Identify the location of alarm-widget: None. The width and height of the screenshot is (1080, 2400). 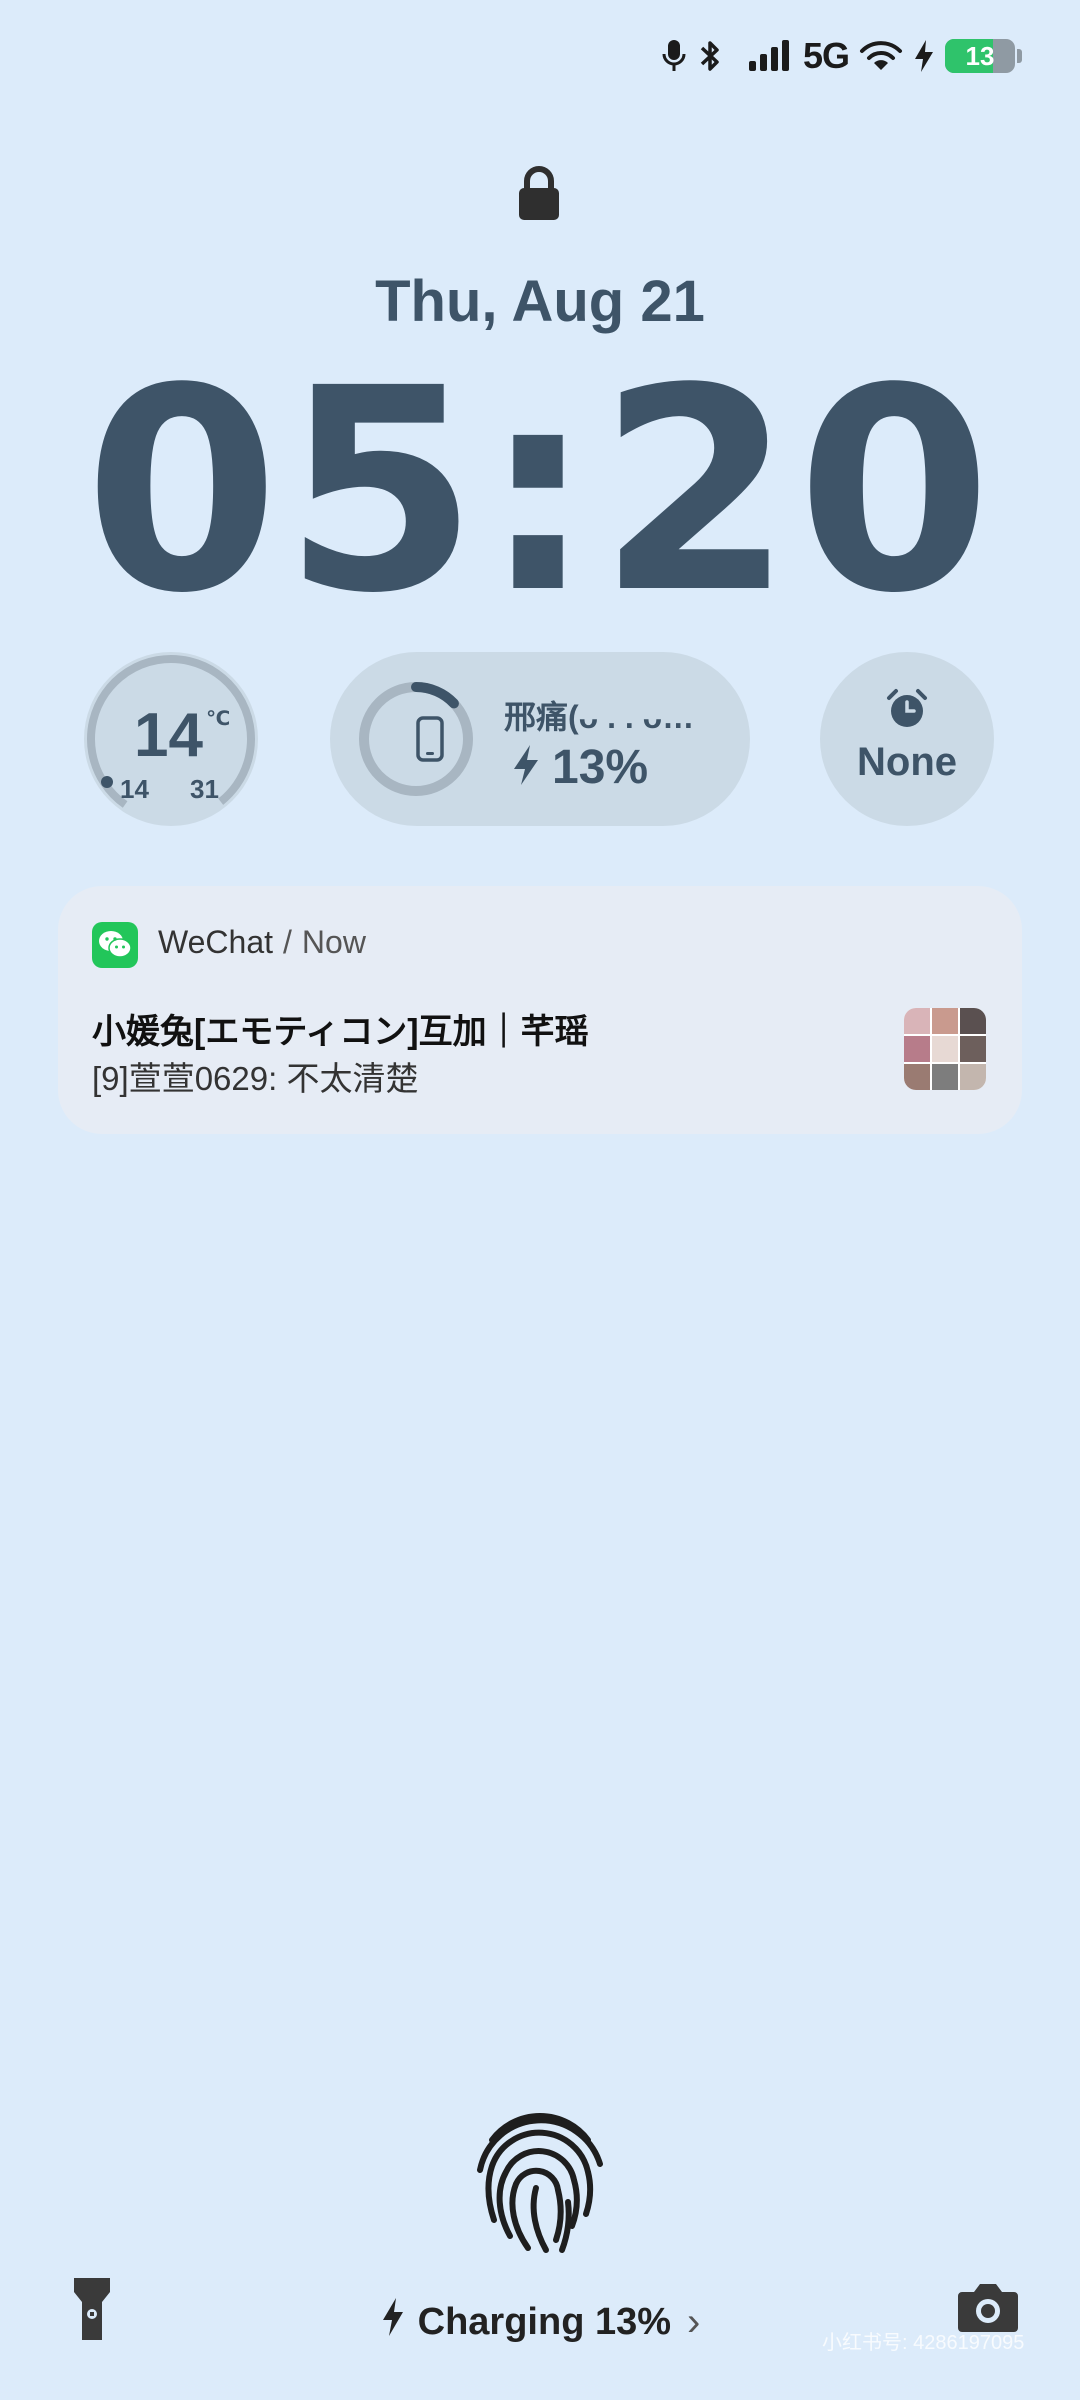
(907, 739).